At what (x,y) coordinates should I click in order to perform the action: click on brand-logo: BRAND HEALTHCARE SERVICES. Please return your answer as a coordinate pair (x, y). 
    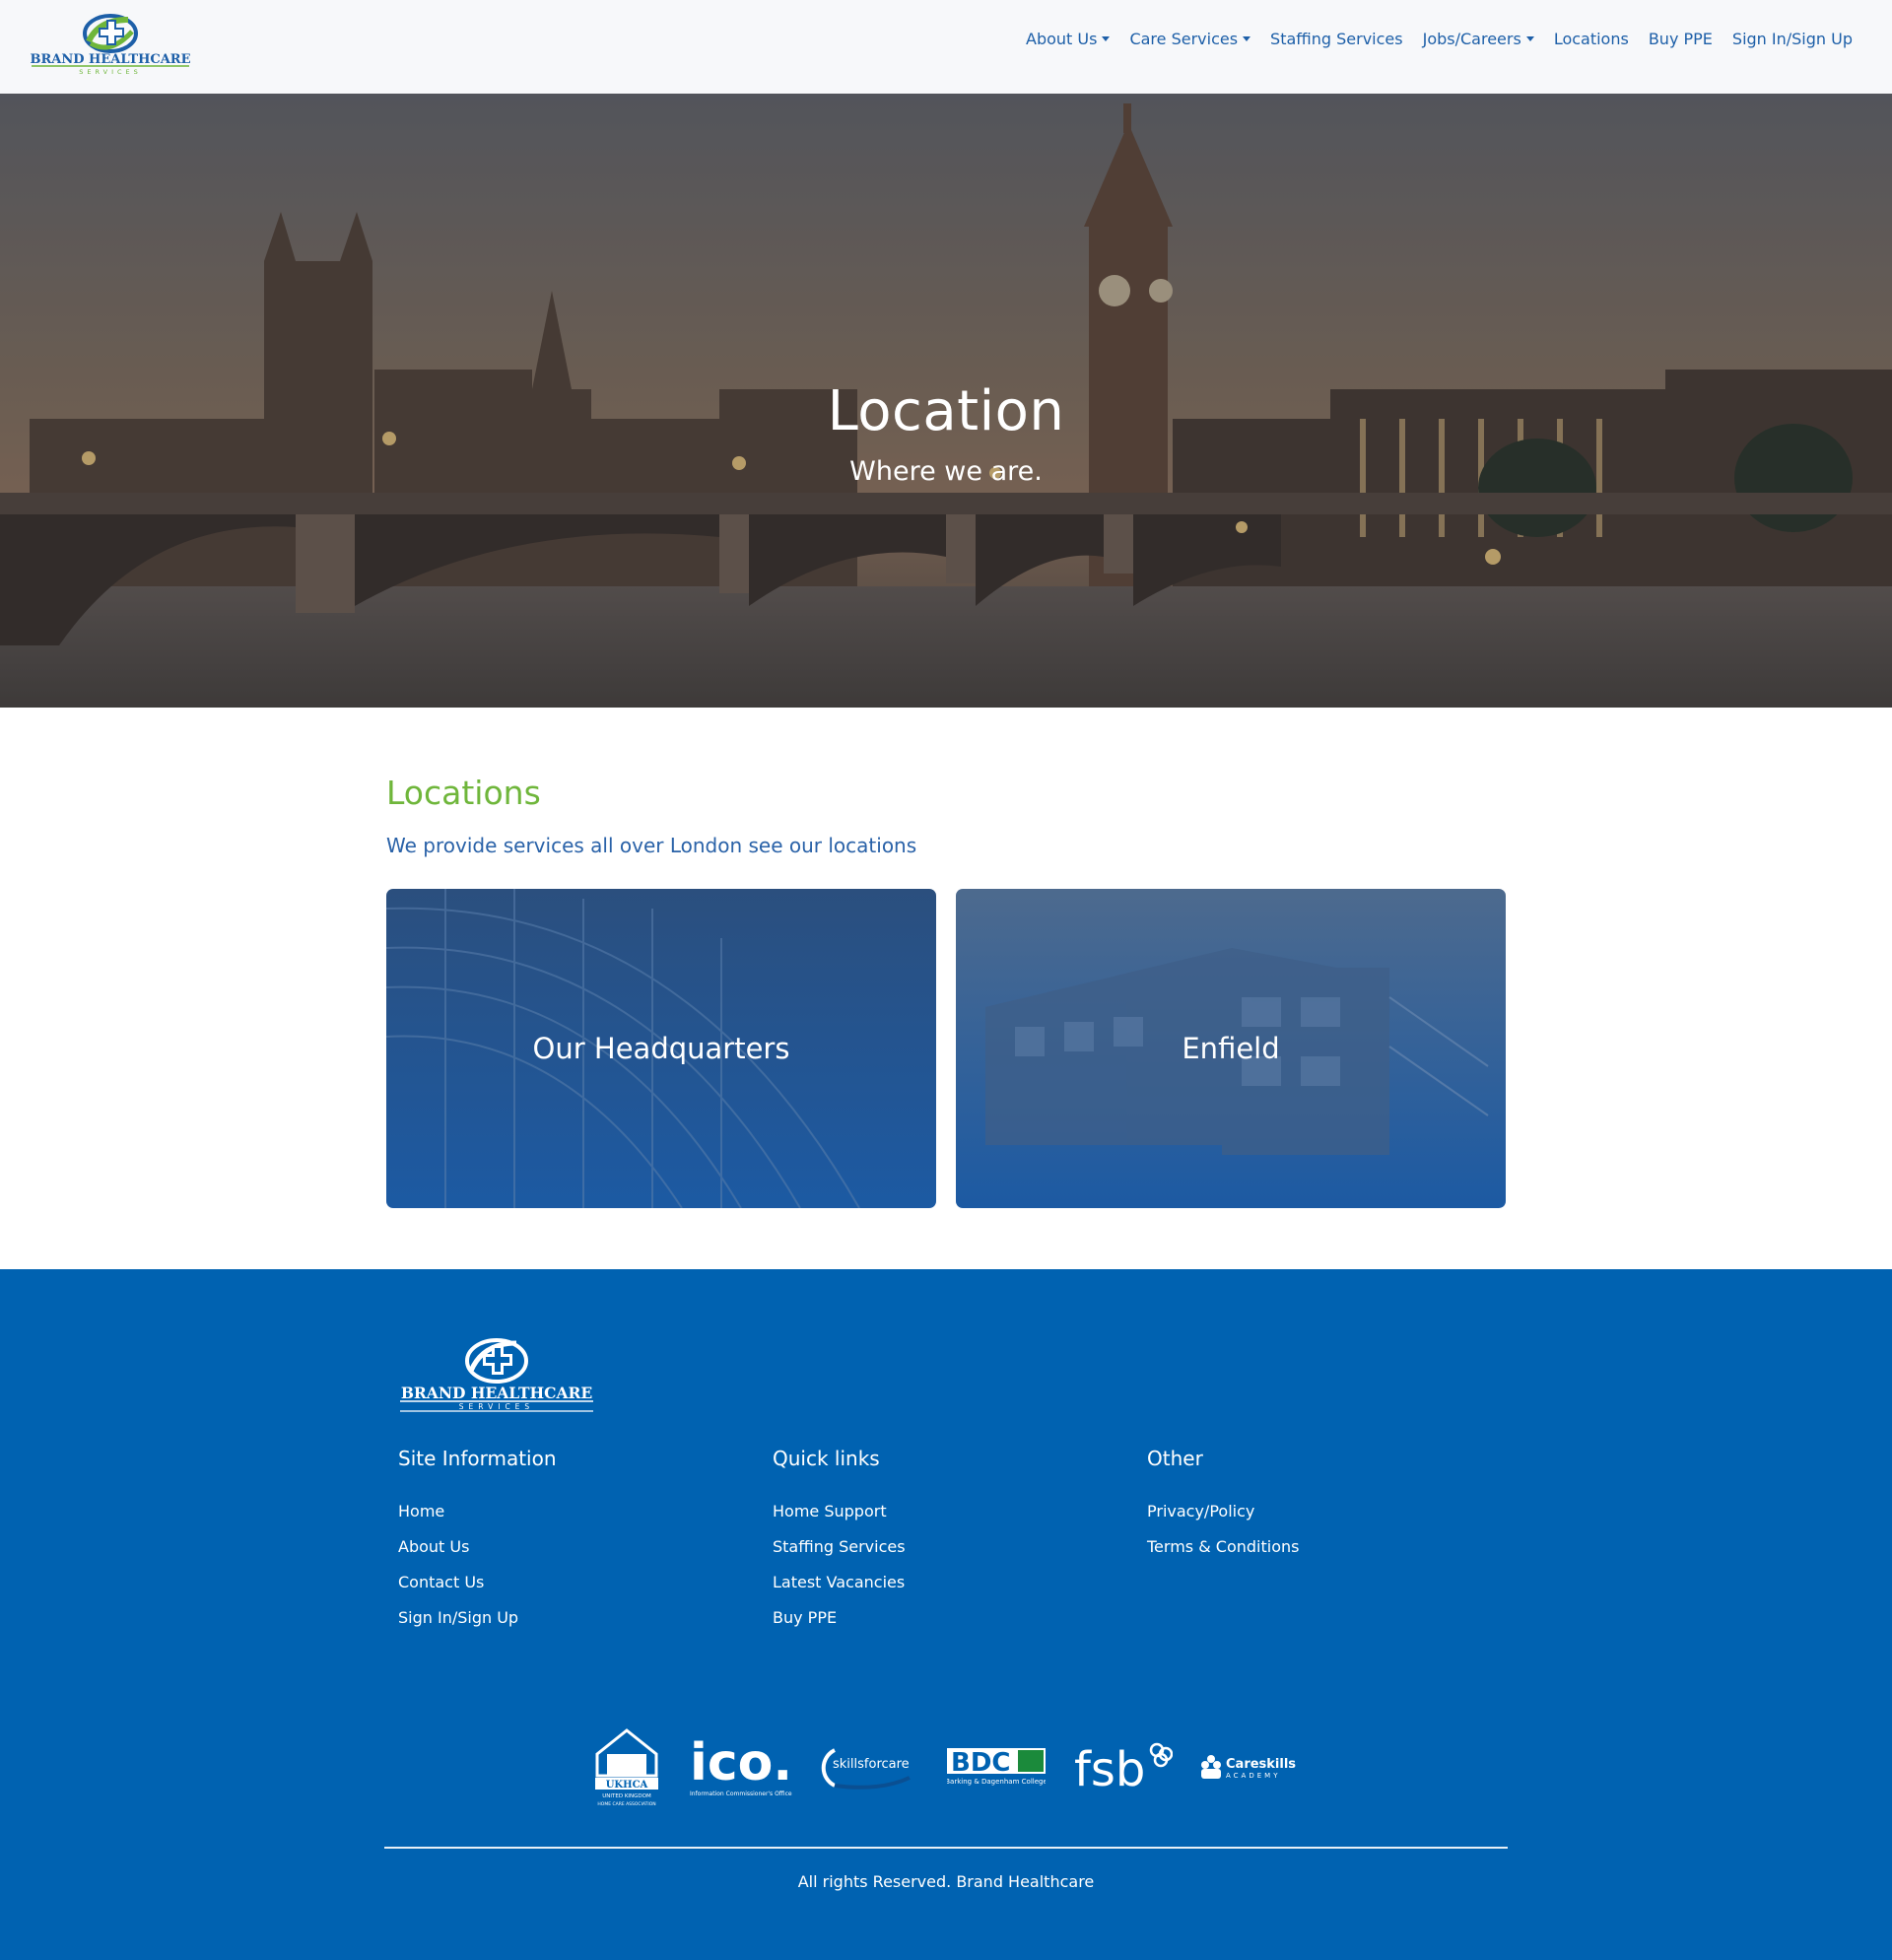
    Looking at the image, I should click on (110, 44).